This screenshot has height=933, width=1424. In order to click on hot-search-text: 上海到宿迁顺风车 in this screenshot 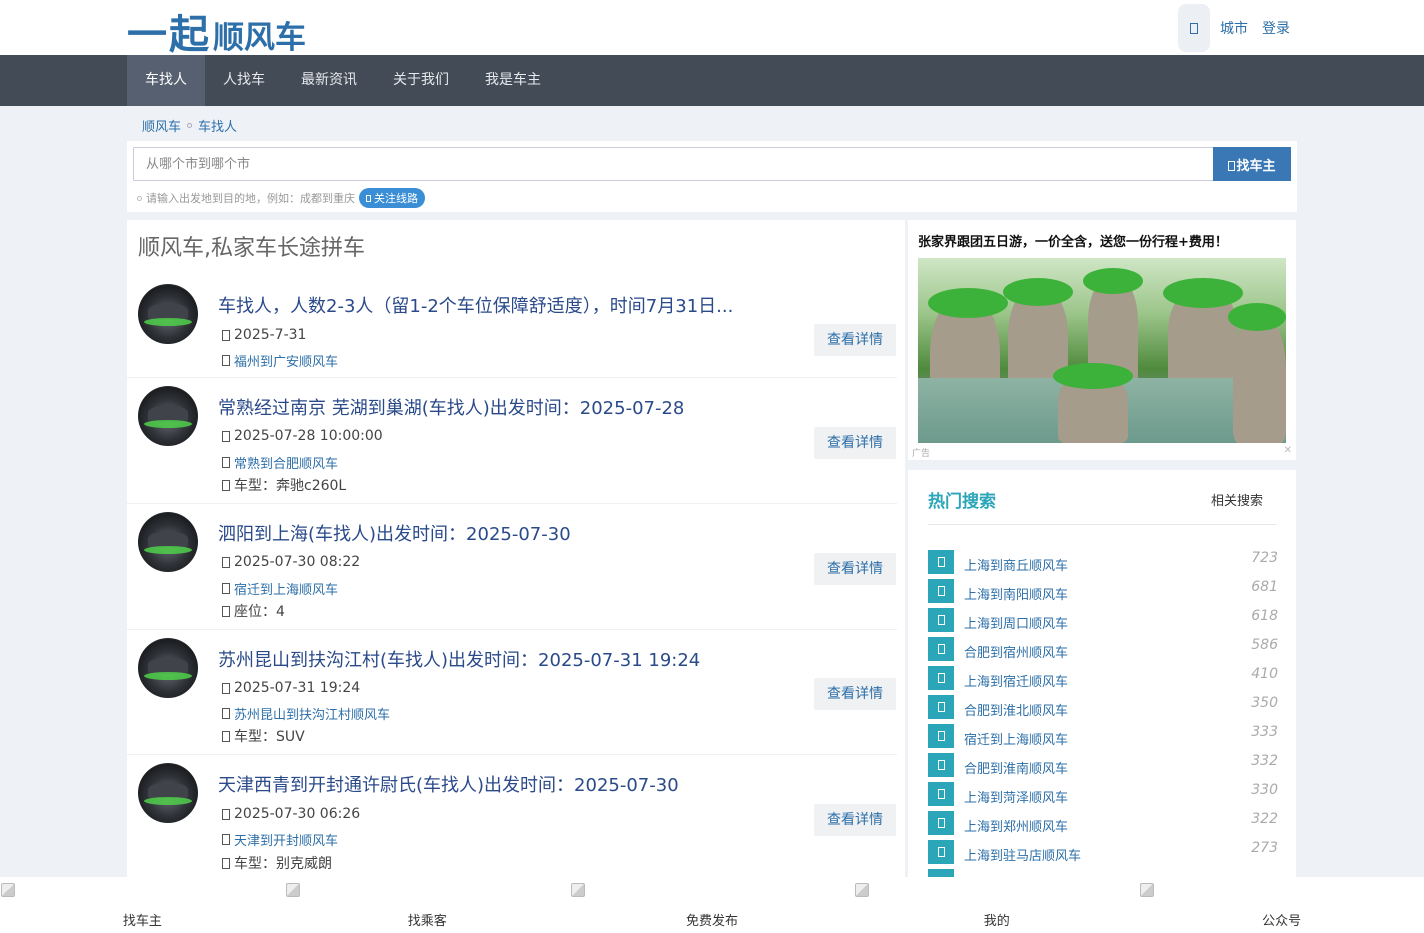, I will do `click(1016, 682)`.